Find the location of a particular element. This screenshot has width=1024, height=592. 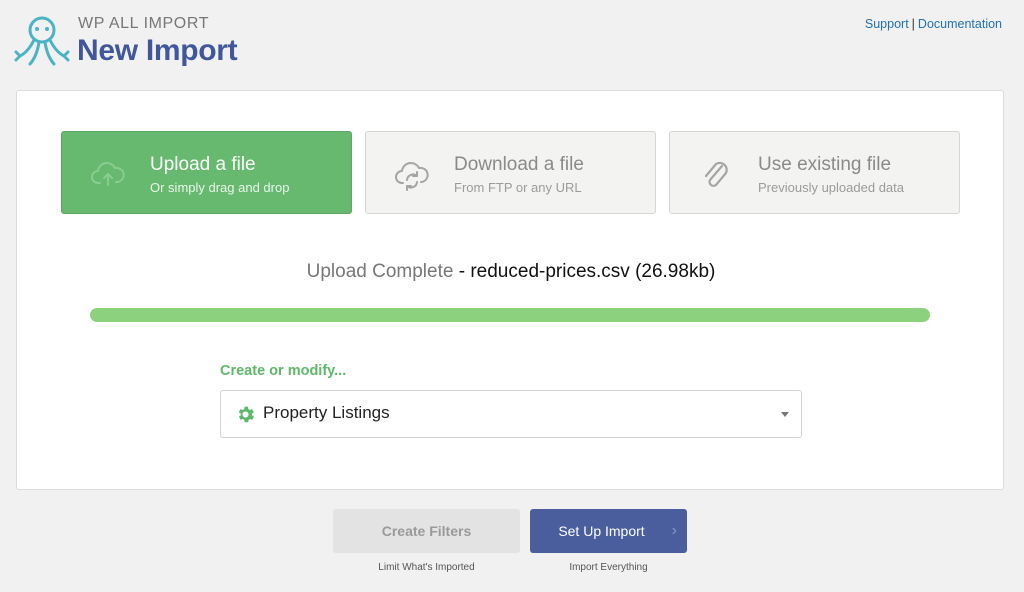

upload-file-option: Upload a file Or simply drag and drop is located at coordinates (206, 172).